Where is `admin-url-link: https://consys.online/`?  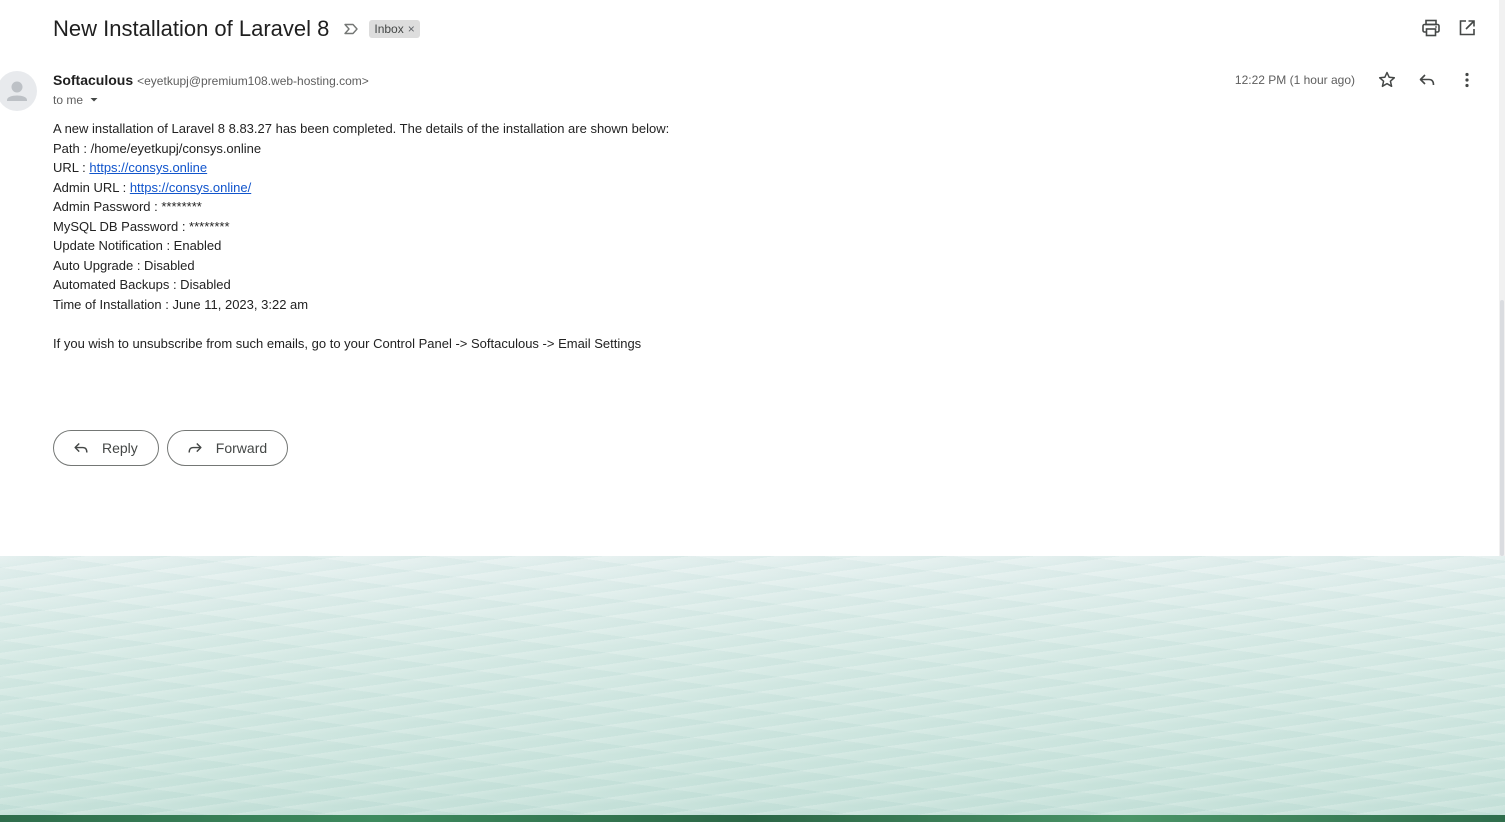 admin-url-link: https://consys.online/ is located at coordinates (190, 187).